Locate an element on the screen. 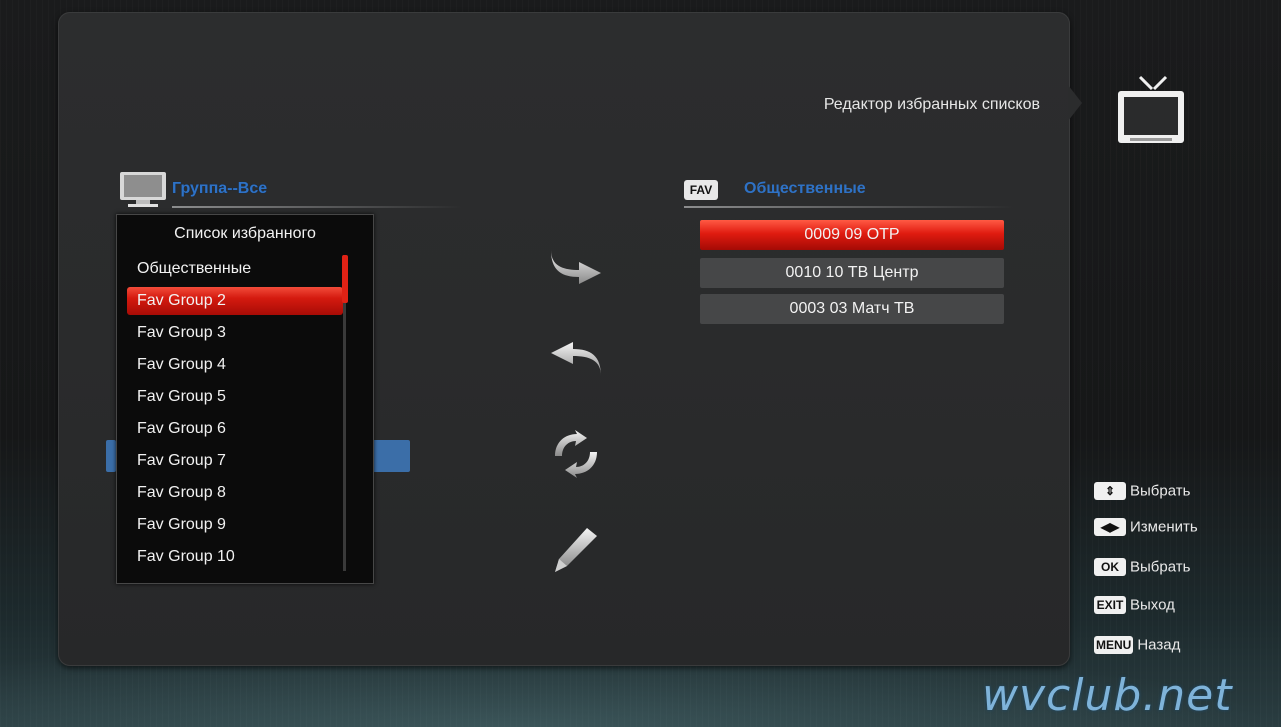 The image size is (1281, 727). channel-row: 0010 10 ТВ Центр is located at coordinates (852, 273).